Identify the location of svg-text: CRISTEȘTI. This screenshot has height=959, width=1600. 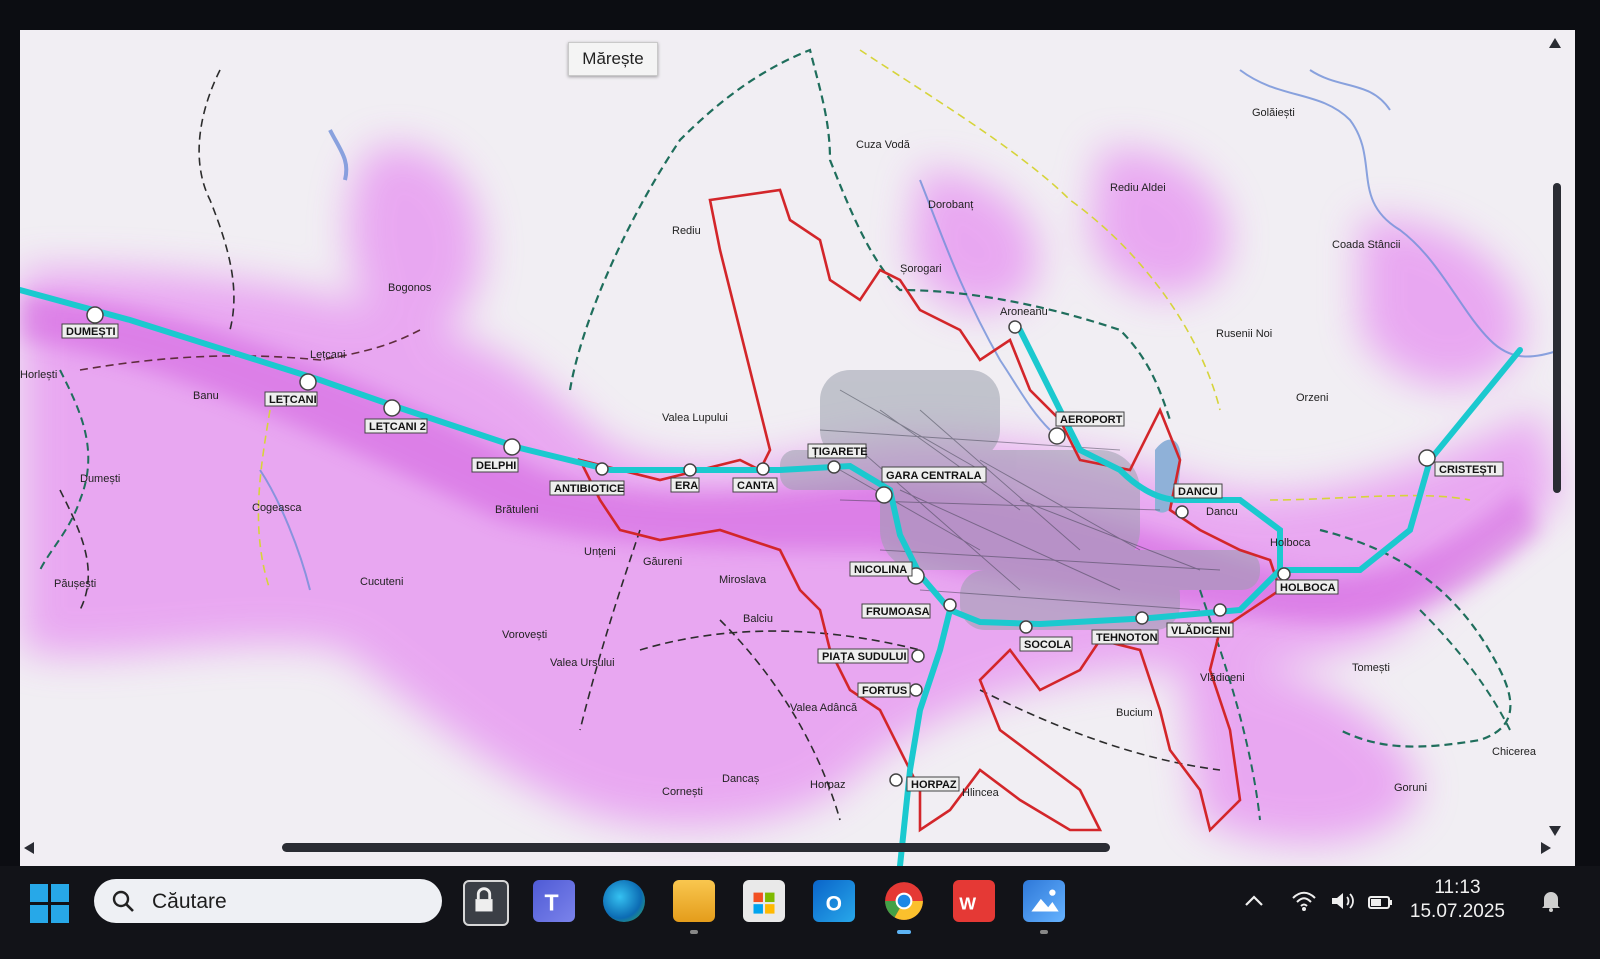
(1467, 470).